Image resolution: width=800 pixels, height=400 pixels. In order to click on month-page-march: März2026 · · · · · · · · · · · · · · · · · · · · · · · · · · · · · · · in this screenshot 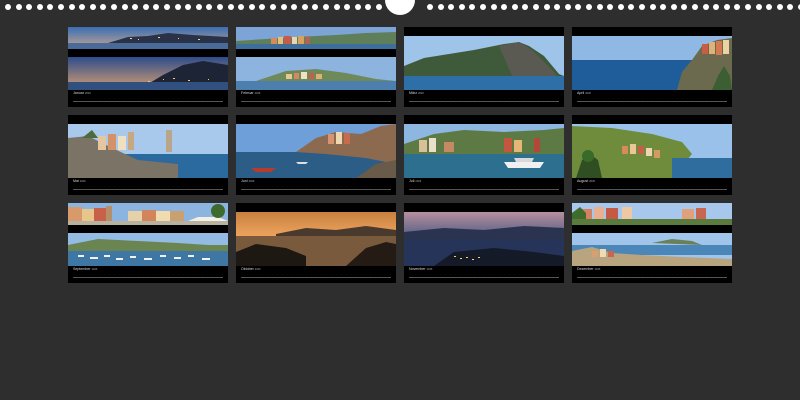, I will do `click(484, 67)`.